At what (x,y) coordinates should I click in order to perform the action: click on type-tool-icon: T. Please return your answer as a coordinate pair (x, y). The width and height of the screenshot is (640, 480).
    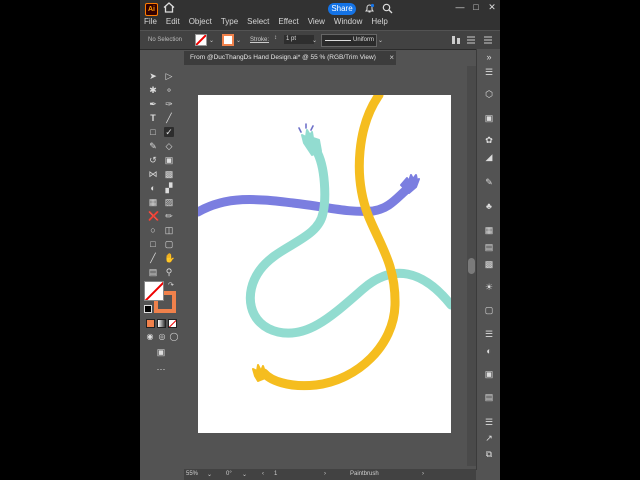
    Looking at the image, I should click on (153, 118).